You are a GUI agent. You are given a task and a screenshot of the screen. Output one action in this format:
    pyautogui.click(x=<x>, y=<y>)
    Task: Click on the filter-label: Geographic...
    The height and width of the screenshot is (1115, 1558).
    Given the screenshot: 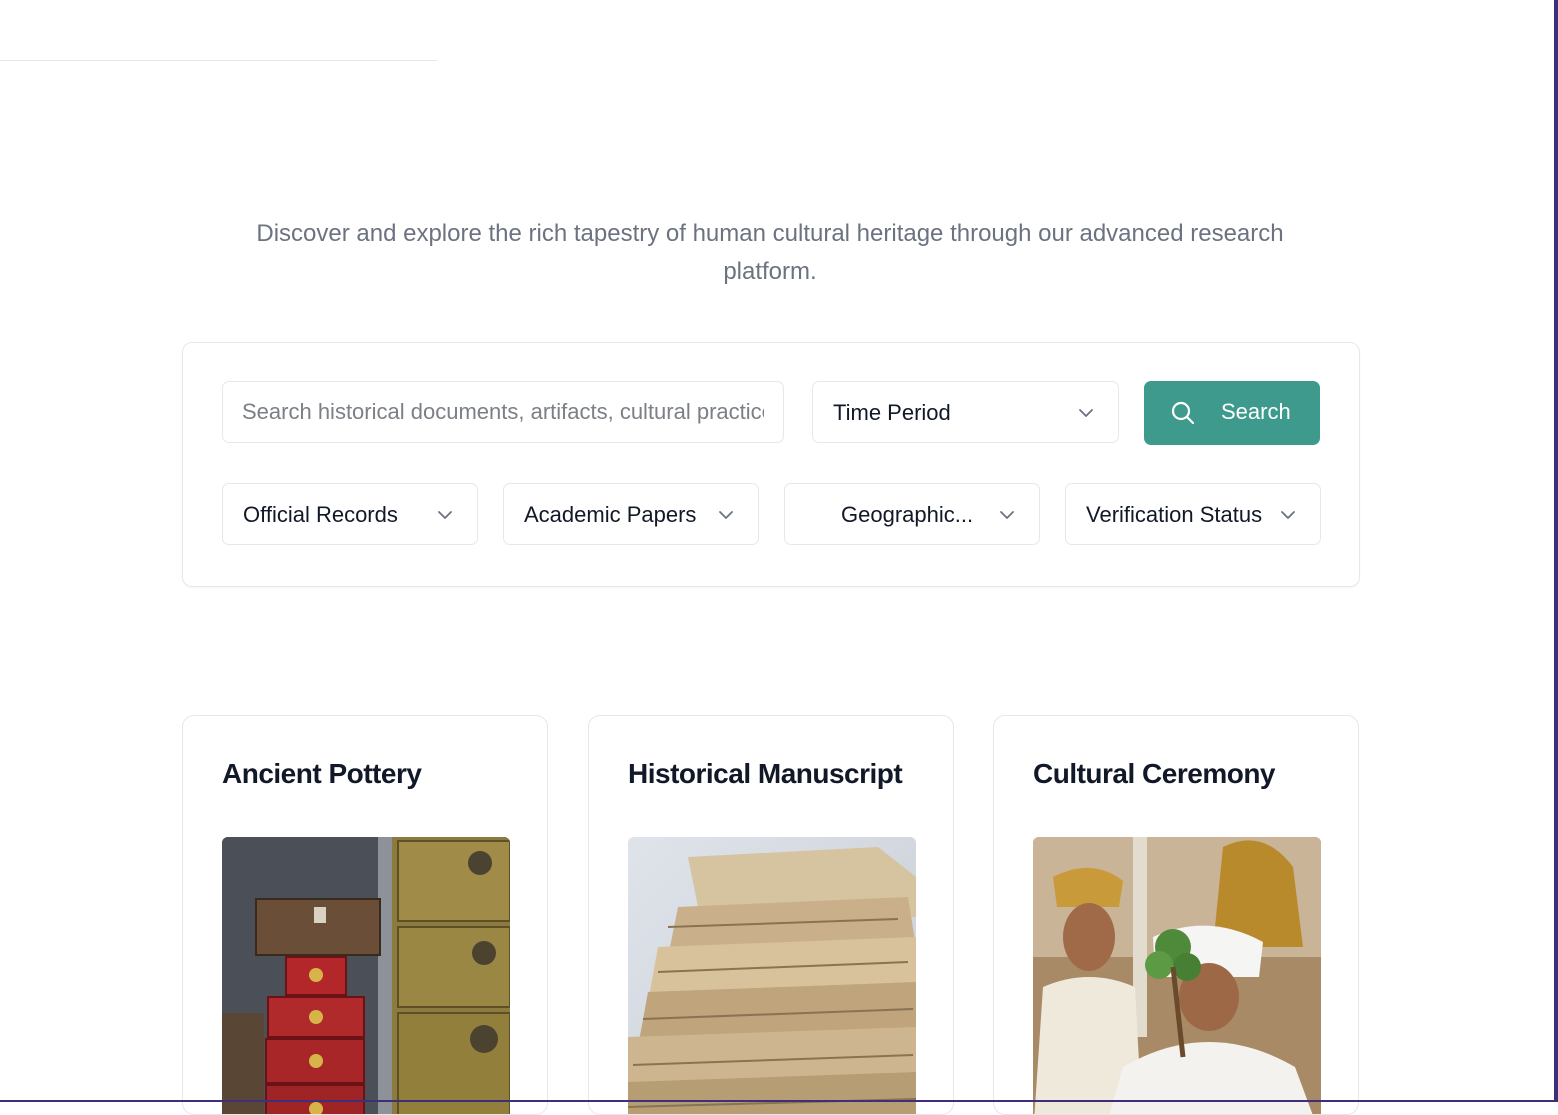 What is the action you would take?
    pyautogui.click(x=907, y=514)
    